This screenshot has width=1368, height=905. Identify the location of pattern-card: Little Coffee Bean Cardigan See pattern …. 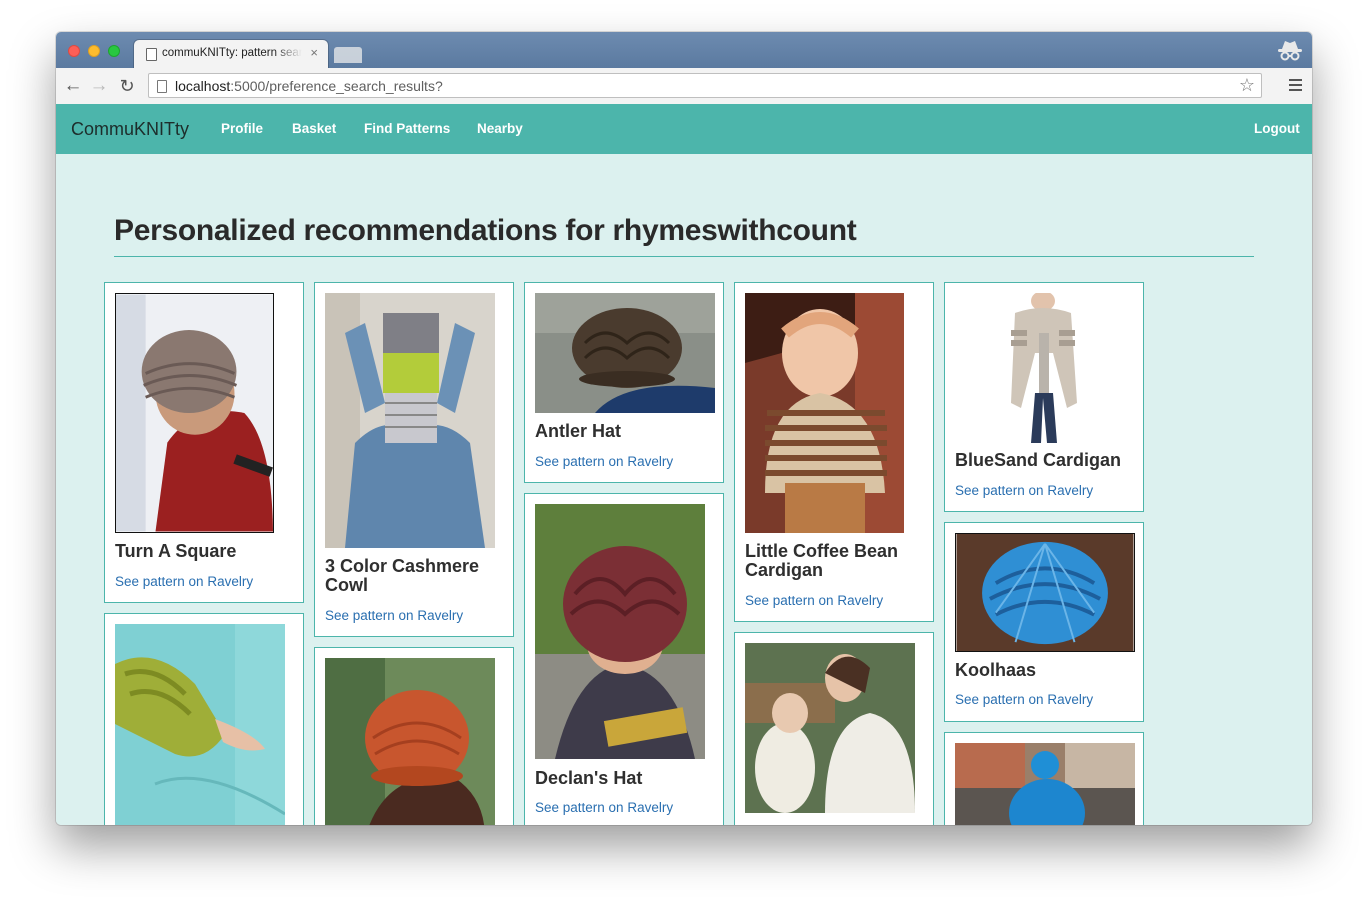
(834, 452).